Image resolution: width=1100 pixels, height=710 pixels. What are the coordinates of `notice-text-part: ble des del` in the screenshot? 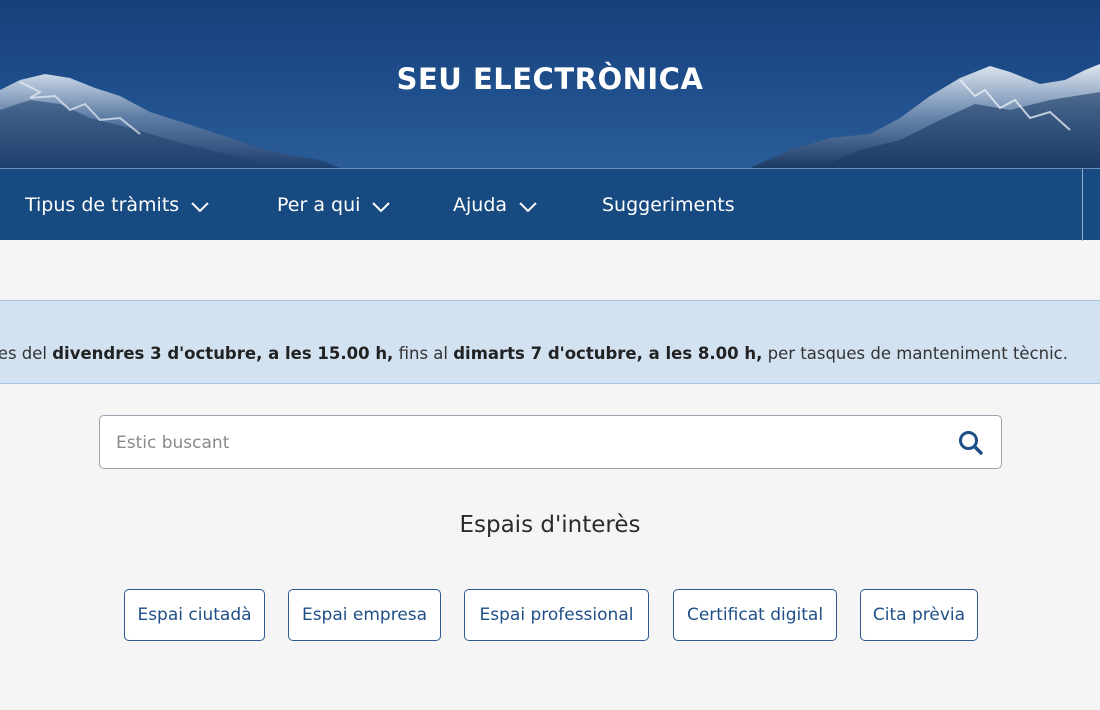 It's located at (23, 353).